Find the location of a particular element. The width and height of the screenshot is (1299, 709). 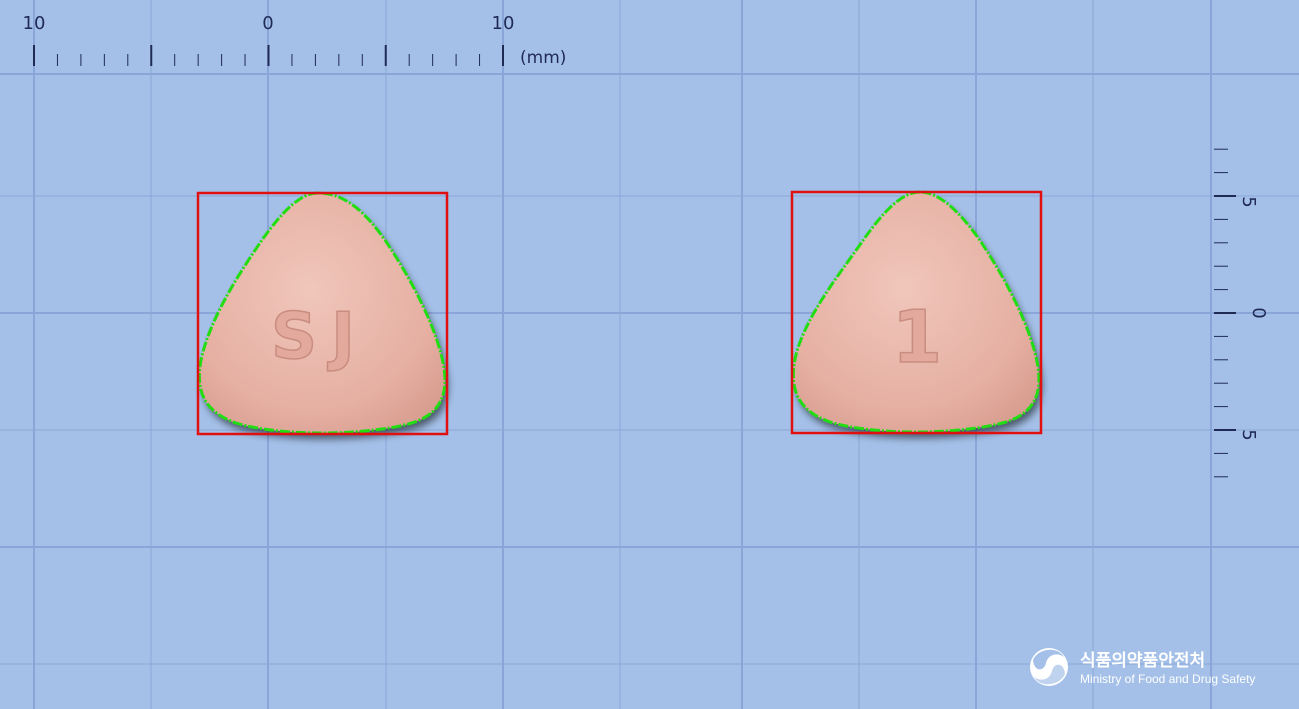

mfds-name-korean: 식품의약품안전처 is located at coordinates (1142, 660).